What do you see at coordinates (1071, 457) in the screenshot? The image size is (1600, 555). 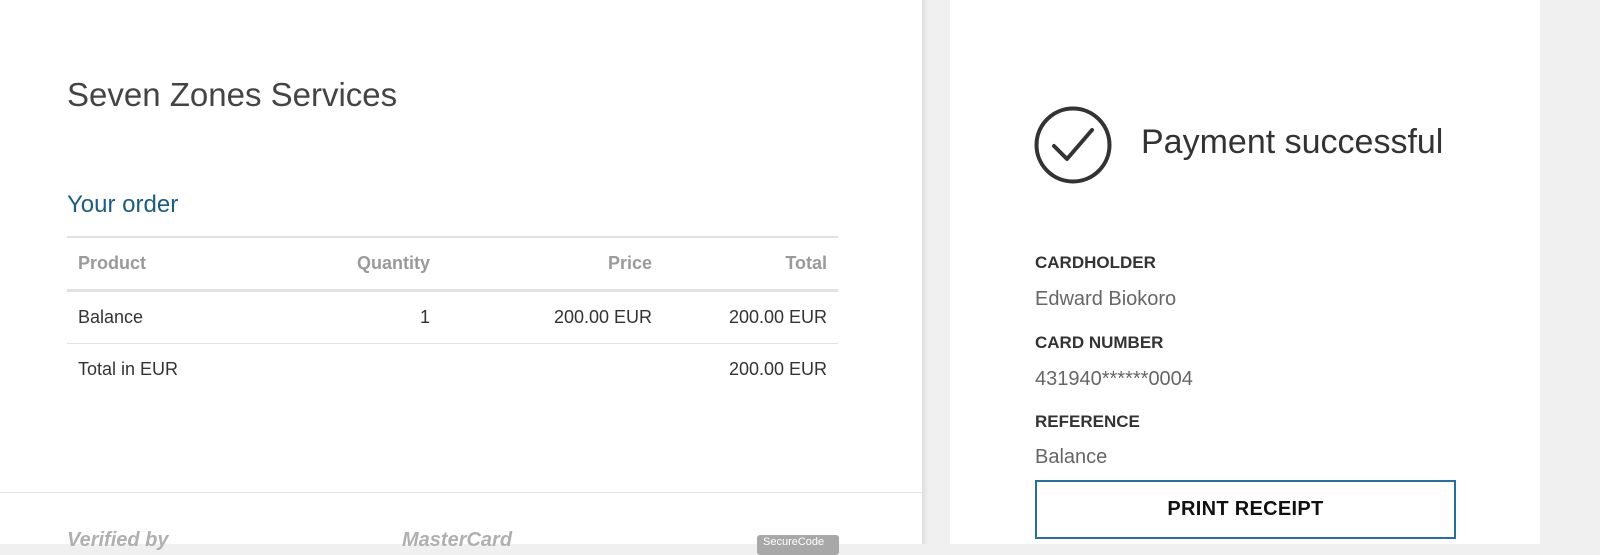 I see `reference-value: Balance` at bounding box center [1071, 457].